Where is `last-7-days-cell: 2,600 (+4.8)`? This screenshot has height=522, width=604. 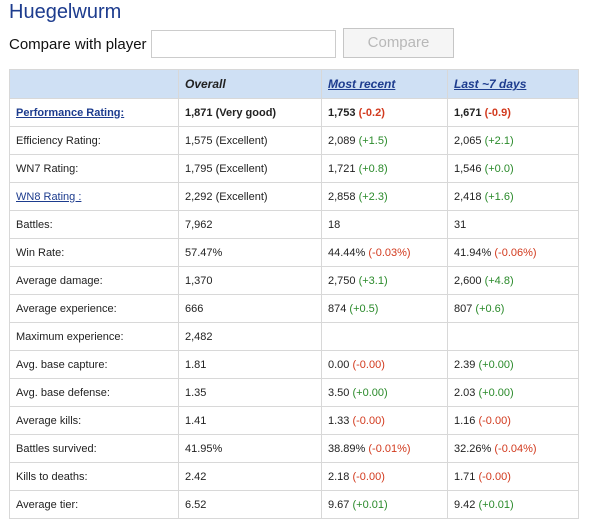 last-7-days-cell: 2,600 (+4.8) is located at coordinates (513, 280).